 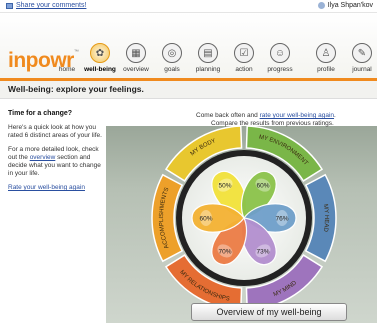 I want to click on nav-progress-label: progress, so click(x=280, y=69).